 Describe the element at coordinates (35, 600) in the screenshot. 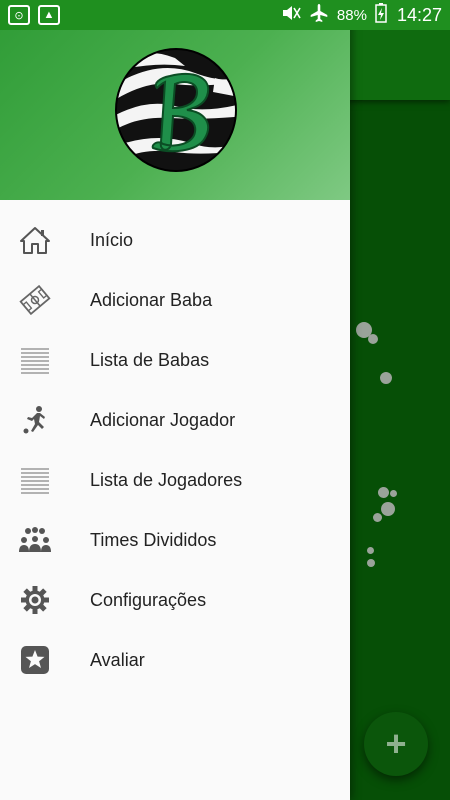

I see `gear-icon` at that location.